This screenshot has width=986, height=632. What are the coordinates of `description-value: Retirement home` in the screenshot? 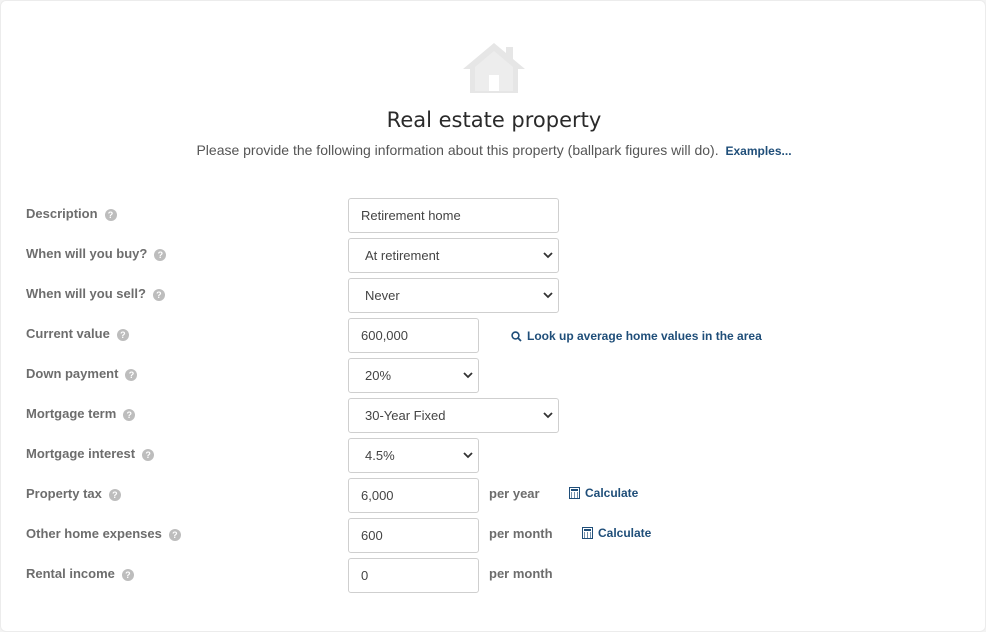 It's located at (411, 215).